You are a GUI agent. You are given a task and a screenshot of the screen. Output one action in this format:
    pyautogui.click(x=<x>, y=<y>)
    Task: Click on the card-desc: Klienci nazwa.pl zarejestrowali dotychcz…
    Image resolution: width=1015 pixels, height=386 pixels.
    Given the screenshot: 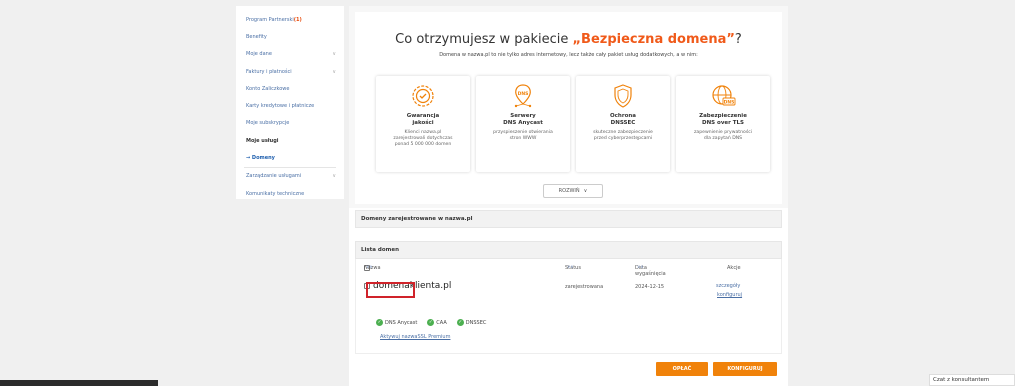 What is the action you would take?
    pyautogui.click(x=423, y=138)
    